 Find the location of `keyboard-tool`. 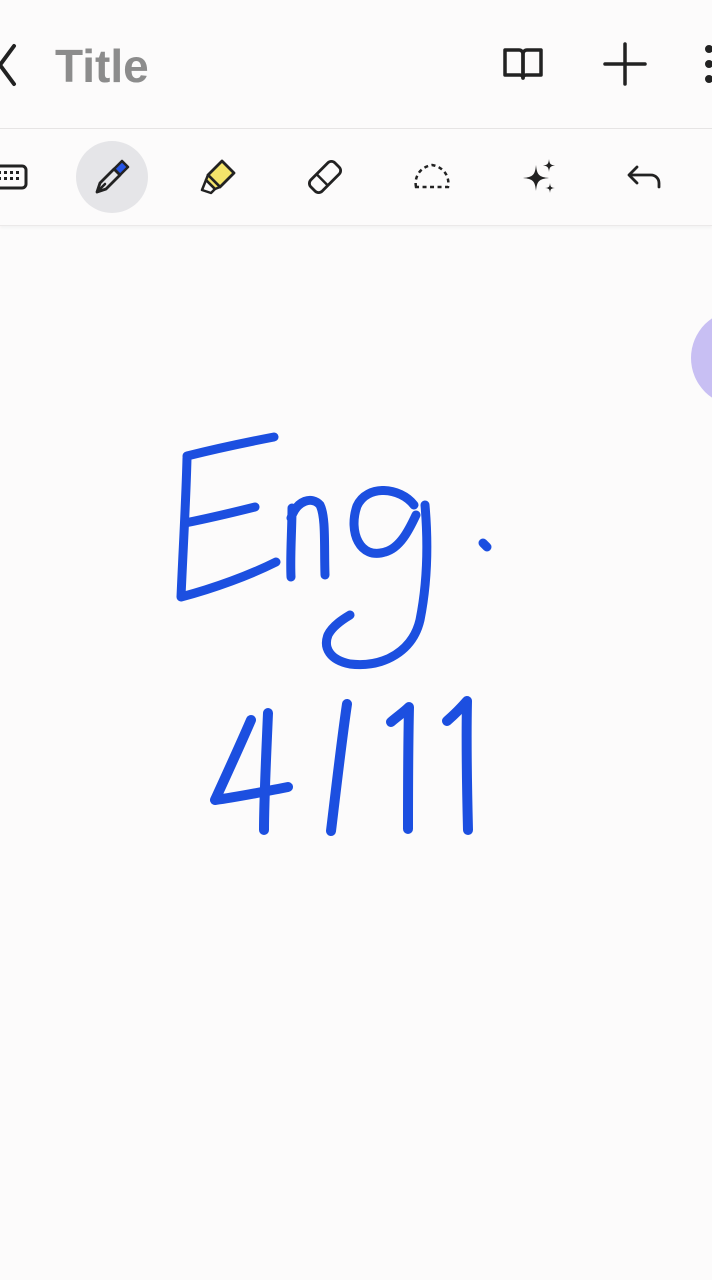

keyboard-tool is located at coordinates (22, 177).